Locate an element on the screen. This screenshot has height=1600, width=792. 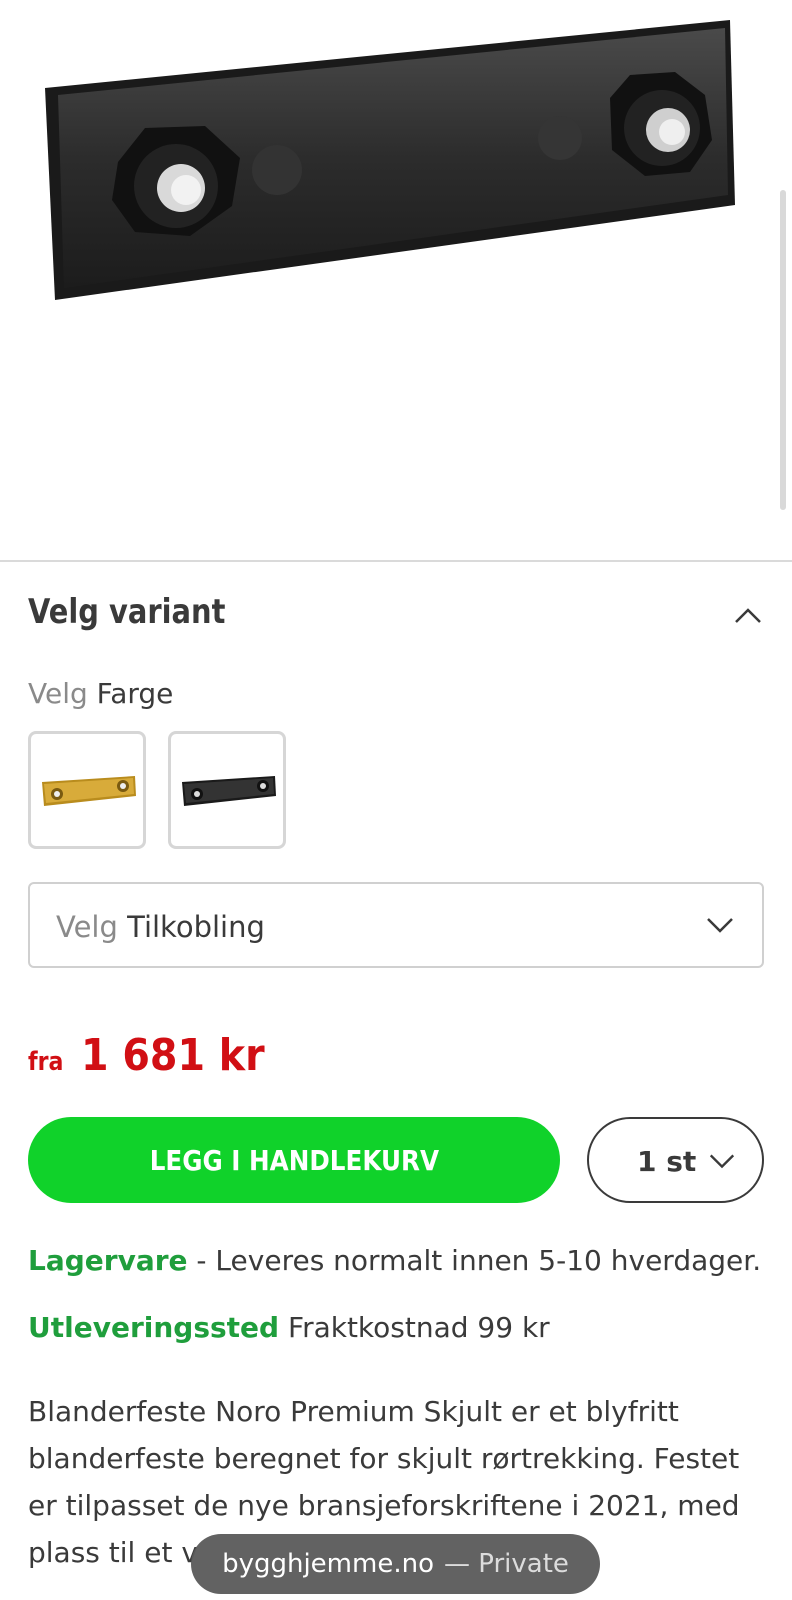
color-label: Velg Farge is located at coordinates (100, 693).